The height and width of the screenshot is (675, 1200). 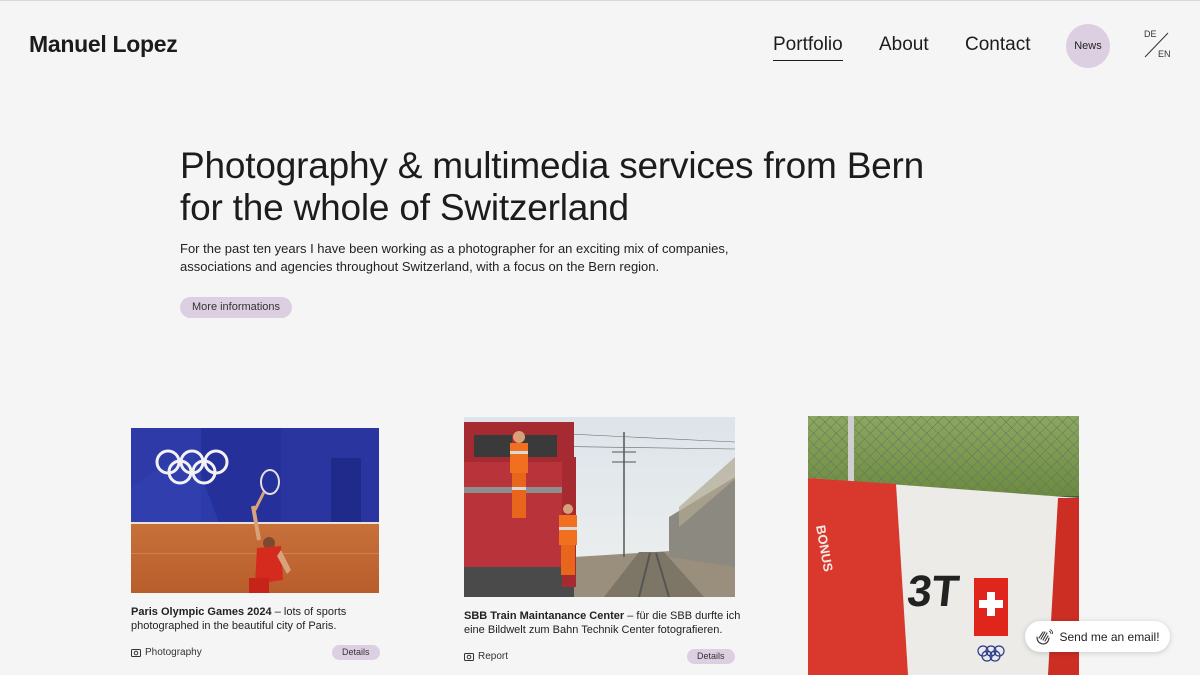 I want to click on send-email-button: Send me an email!, so click(x=1097, y=636).